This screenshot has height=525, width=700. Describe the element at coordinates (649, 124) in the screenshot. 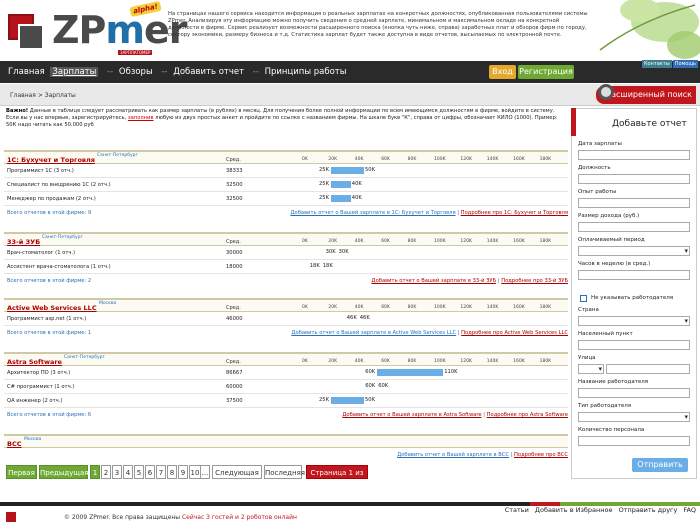

I see `sidebar-title: Добавьте отчет` at that location.